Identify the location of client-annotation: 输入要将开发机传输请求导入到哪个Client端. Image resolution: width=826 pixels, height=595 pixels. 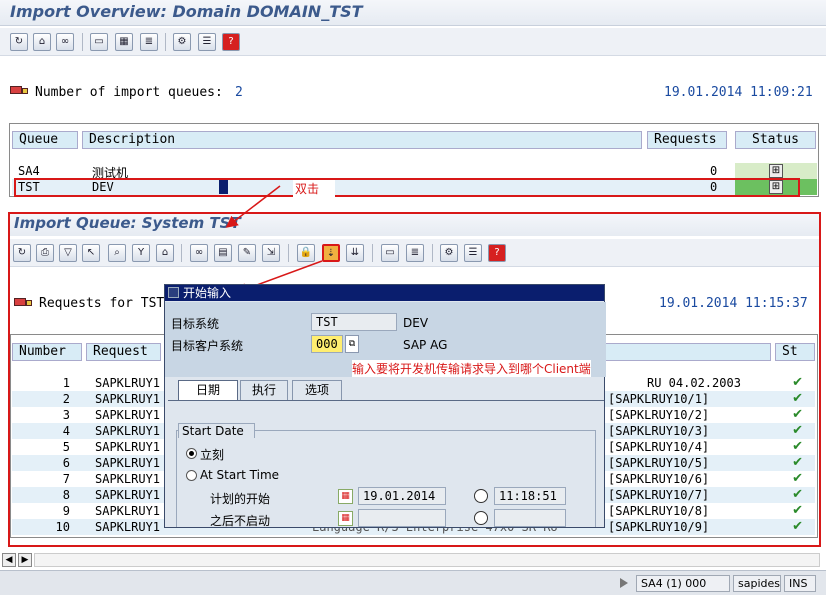
(471, 368).